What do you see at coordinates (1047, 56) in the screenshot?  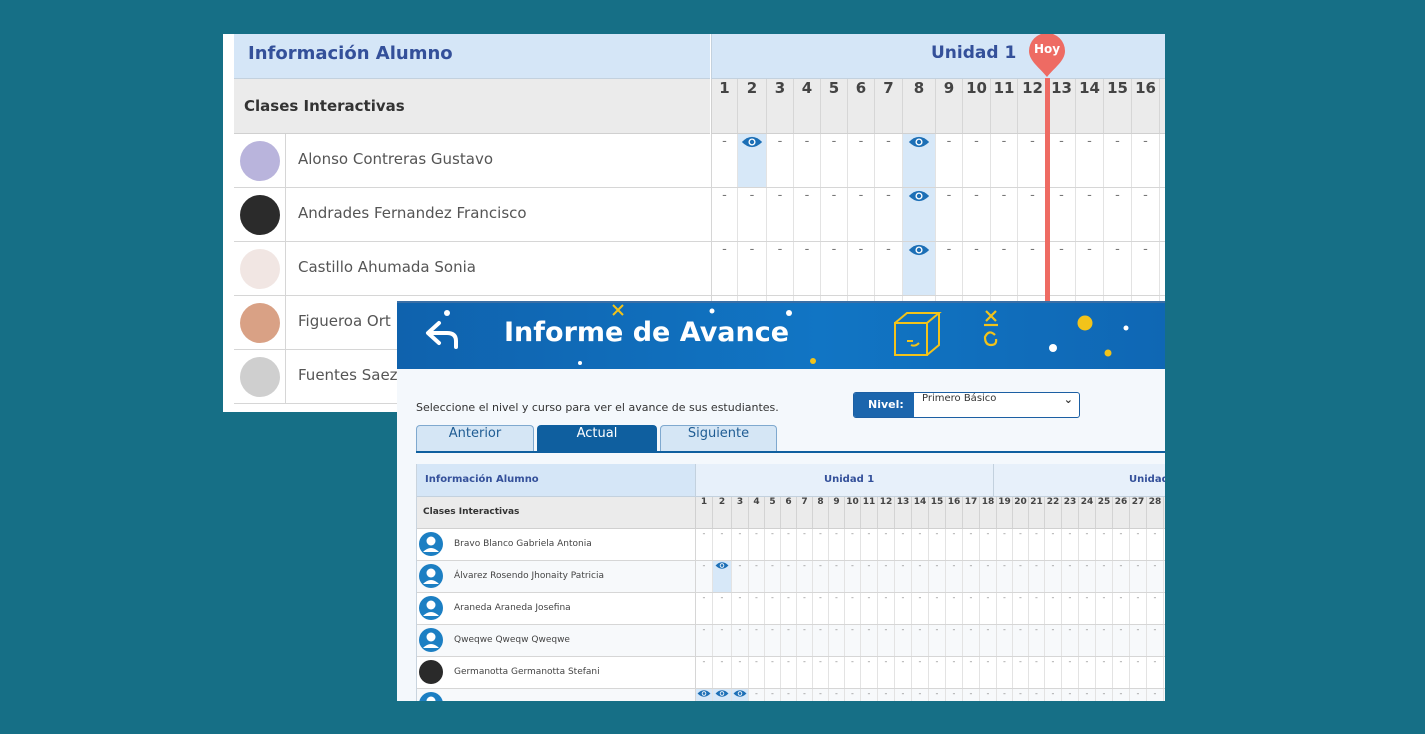 I see `today-marker: Hoy` at bounding box center [1047, 56].